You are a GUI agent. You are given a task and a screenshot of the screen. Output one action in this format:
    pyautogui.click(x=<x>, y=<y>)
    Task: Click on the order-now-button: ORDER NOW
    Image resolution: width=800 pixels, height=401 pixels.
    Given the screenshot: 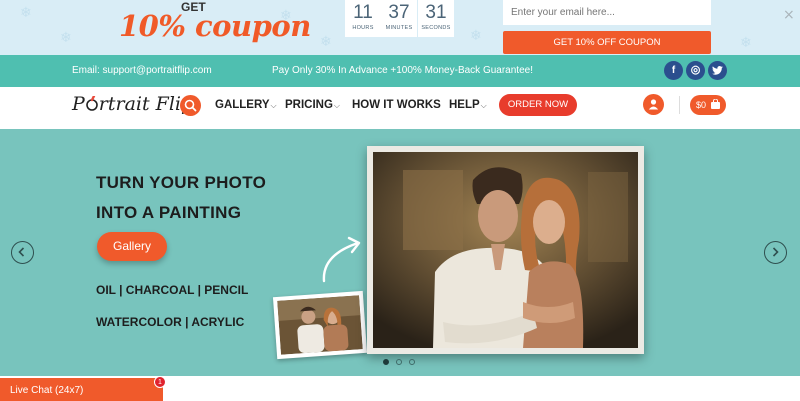 What is the action you would take?
    pyautogui.click(x=538, y=105)
    